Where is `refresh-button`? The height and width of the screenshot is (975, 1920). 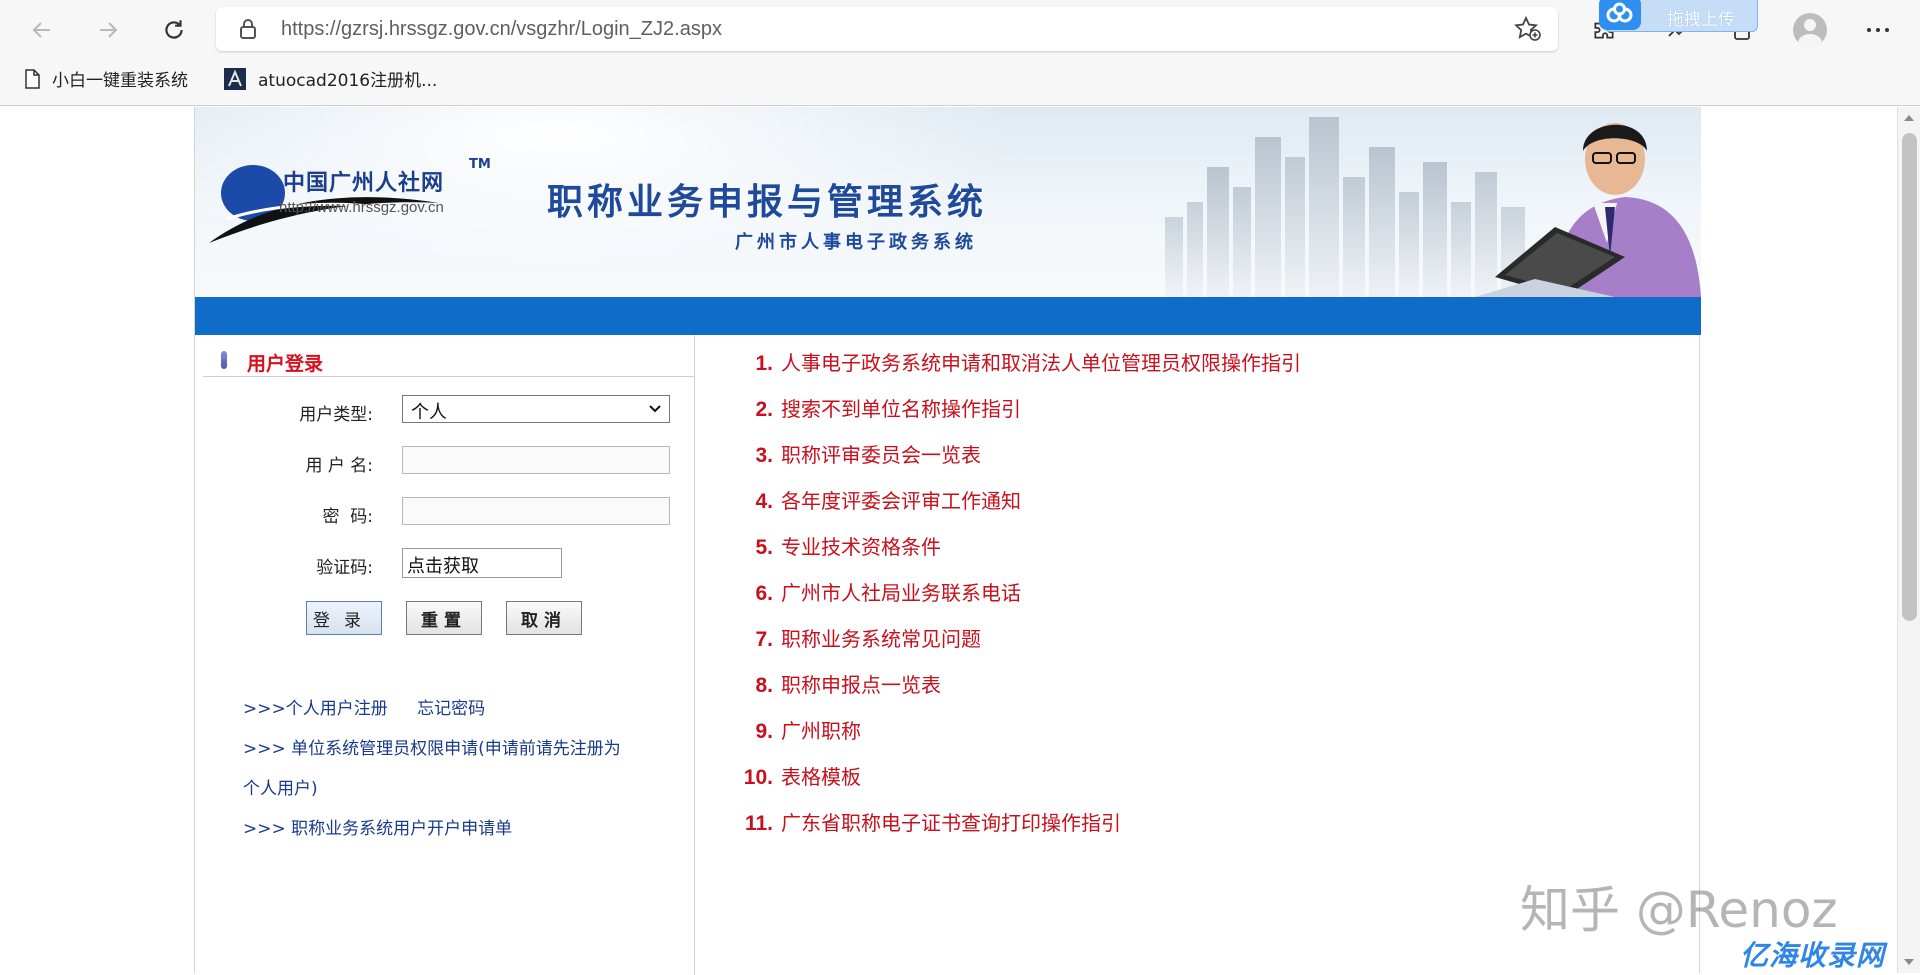
refresh-button is located at coordinates (174, 30).